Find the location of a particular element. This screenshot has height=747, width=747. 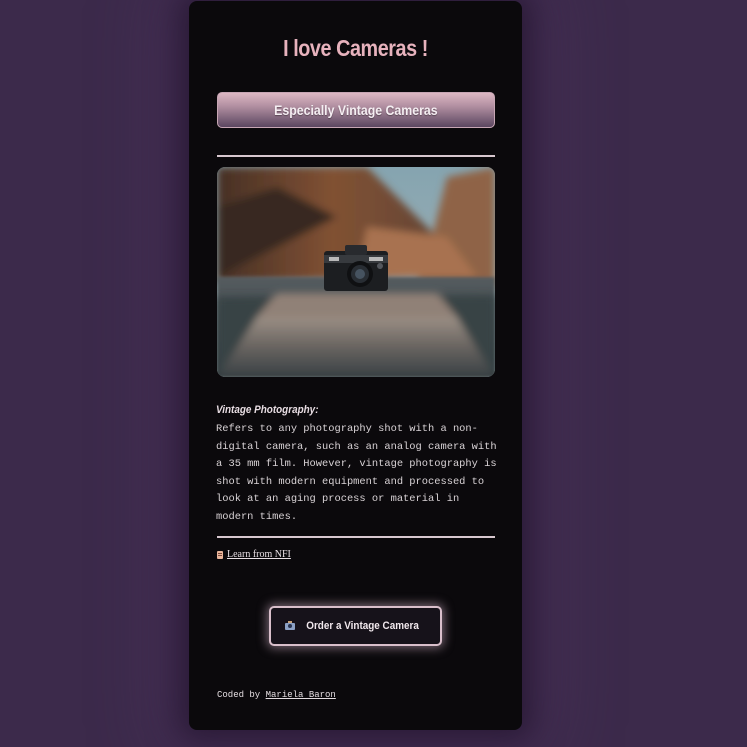

order-vintage-camera-button: Order a Vintage Camera is located at coordinates (355, 626).